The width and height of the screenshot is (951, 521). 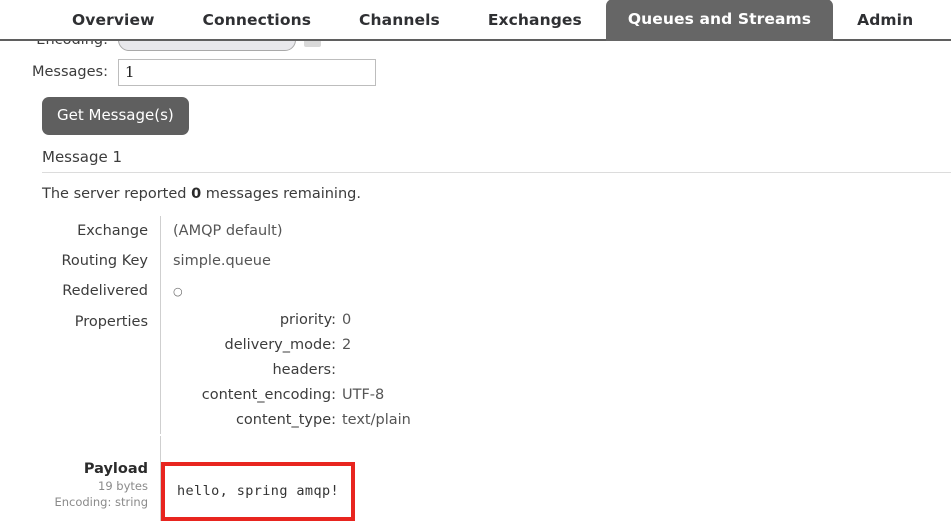 I want to click on property-value: text/plain, so click(x=376, y=420).